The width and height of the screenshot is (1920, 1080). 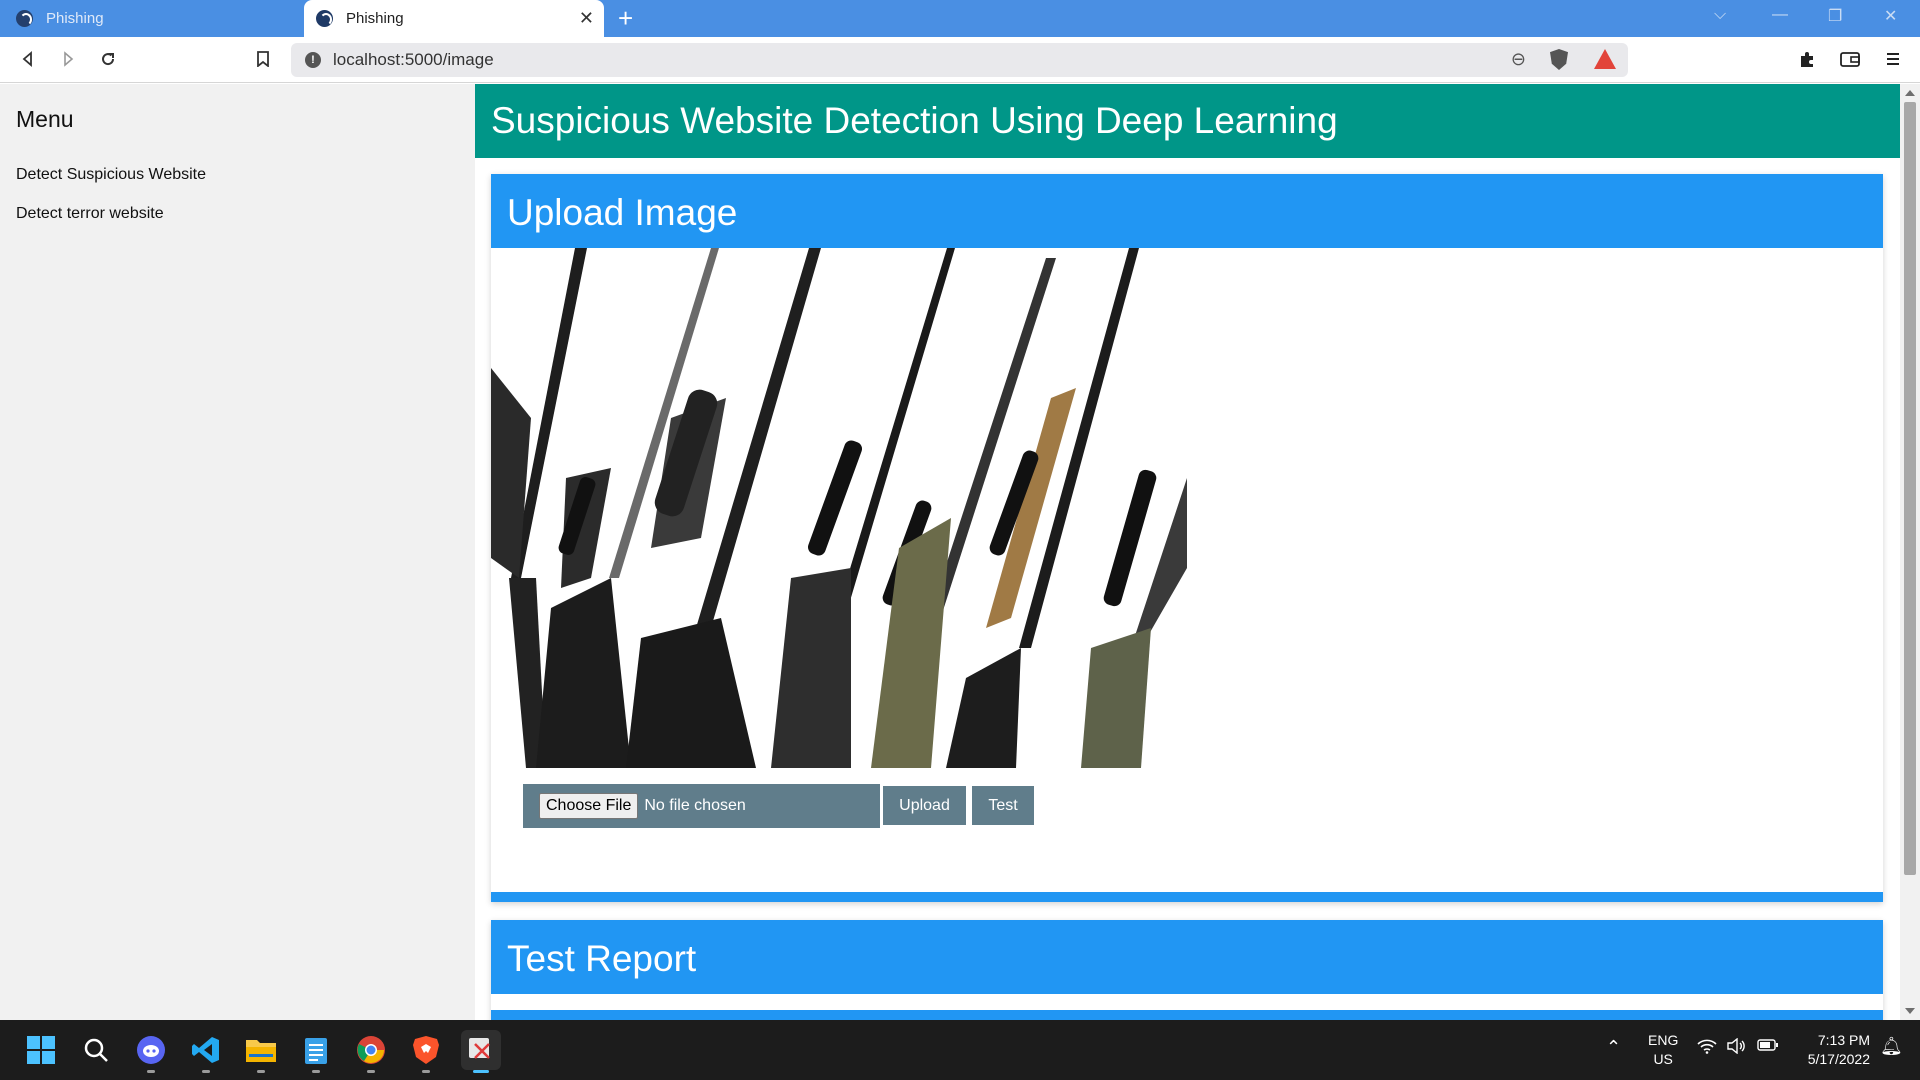 What do you see at coordinates (413, 60) in the screenshot?
I see `url-text: localhost:5000/image` at bounding box center [413, 60].